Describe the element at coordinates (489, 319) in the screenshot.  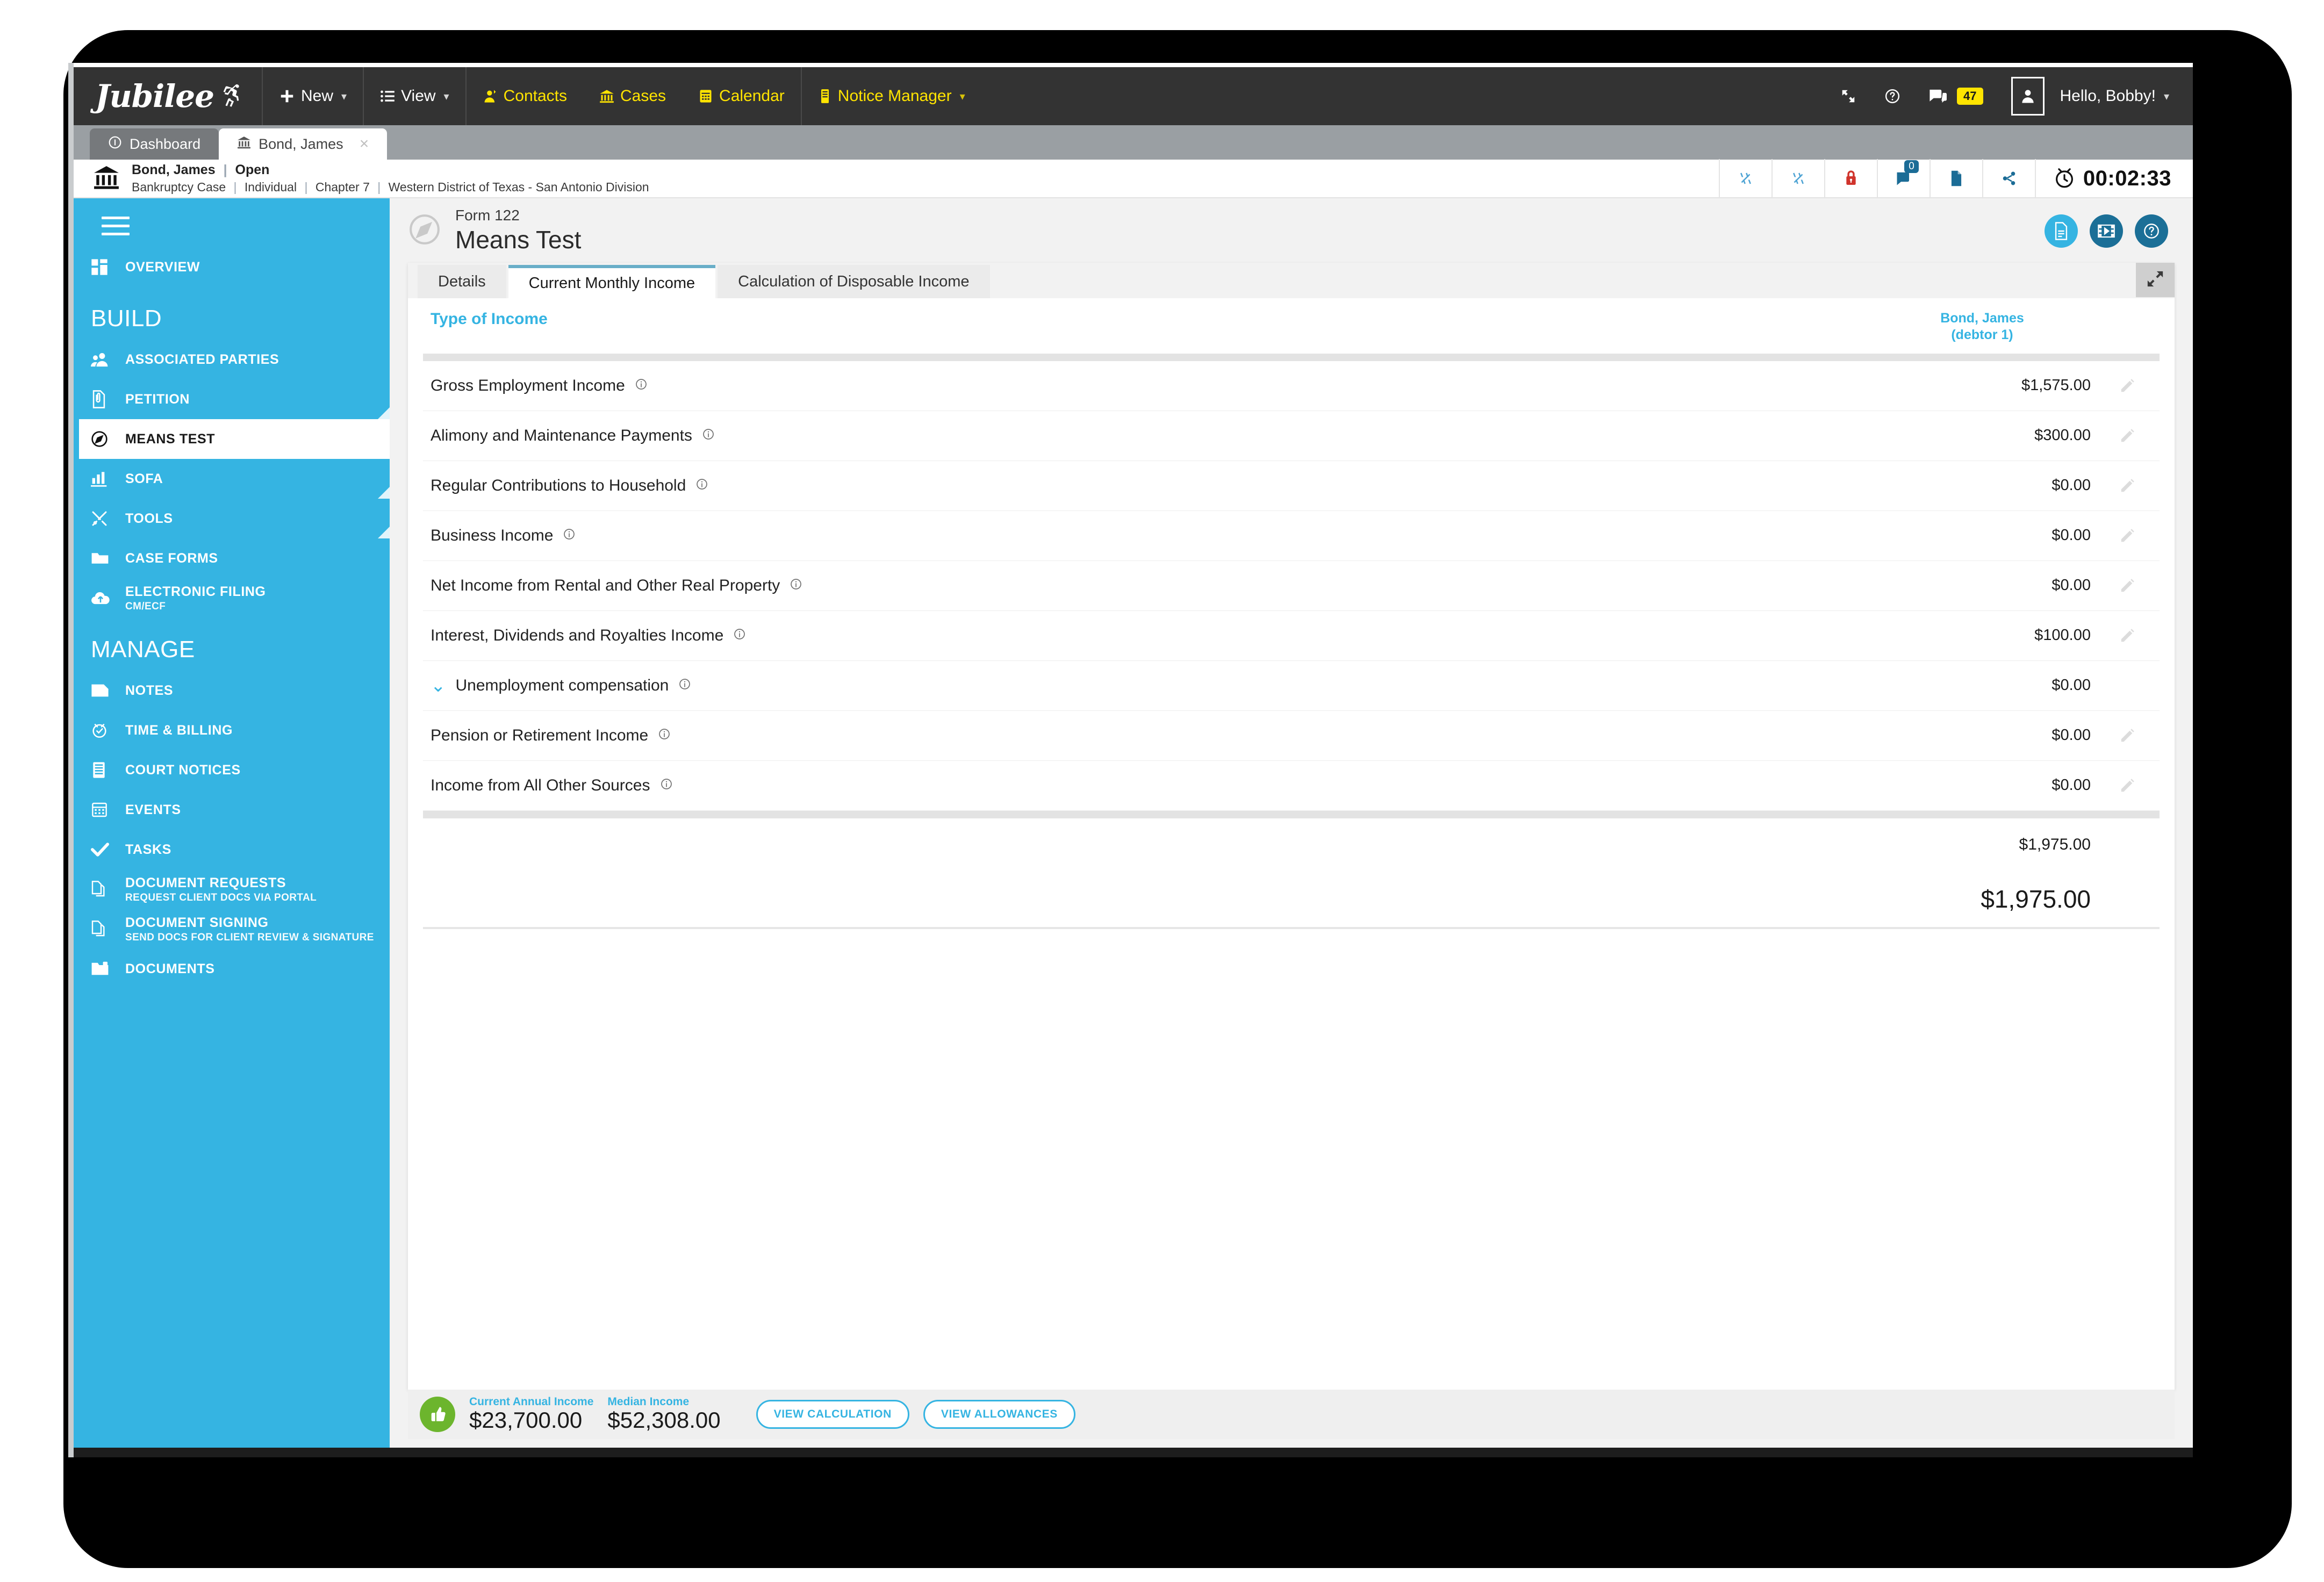
I see `column-header-type-of-income: Type of Income` at that location.